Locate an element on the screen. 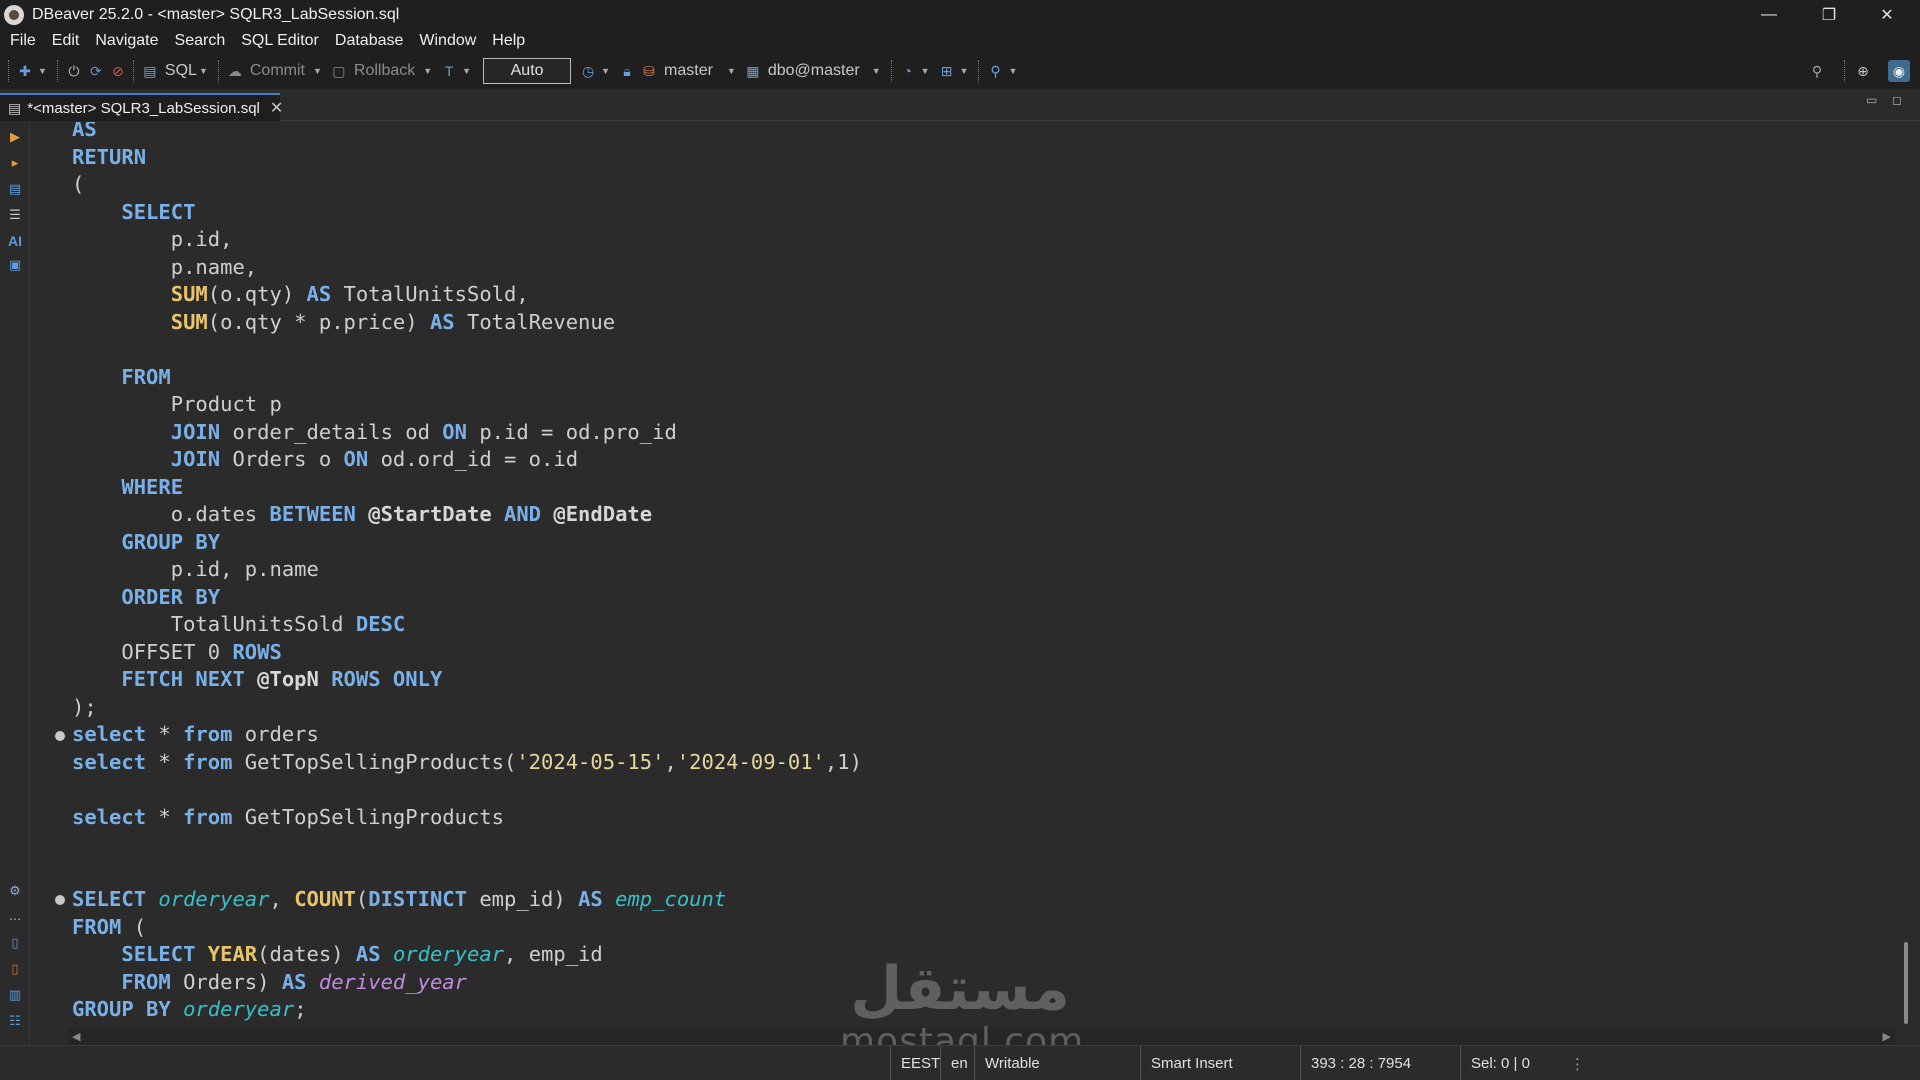 Image resolution: width=1920 pixels, height=1080 pixels. maximize-button: ❐ is located at coordinates (1829, 14).